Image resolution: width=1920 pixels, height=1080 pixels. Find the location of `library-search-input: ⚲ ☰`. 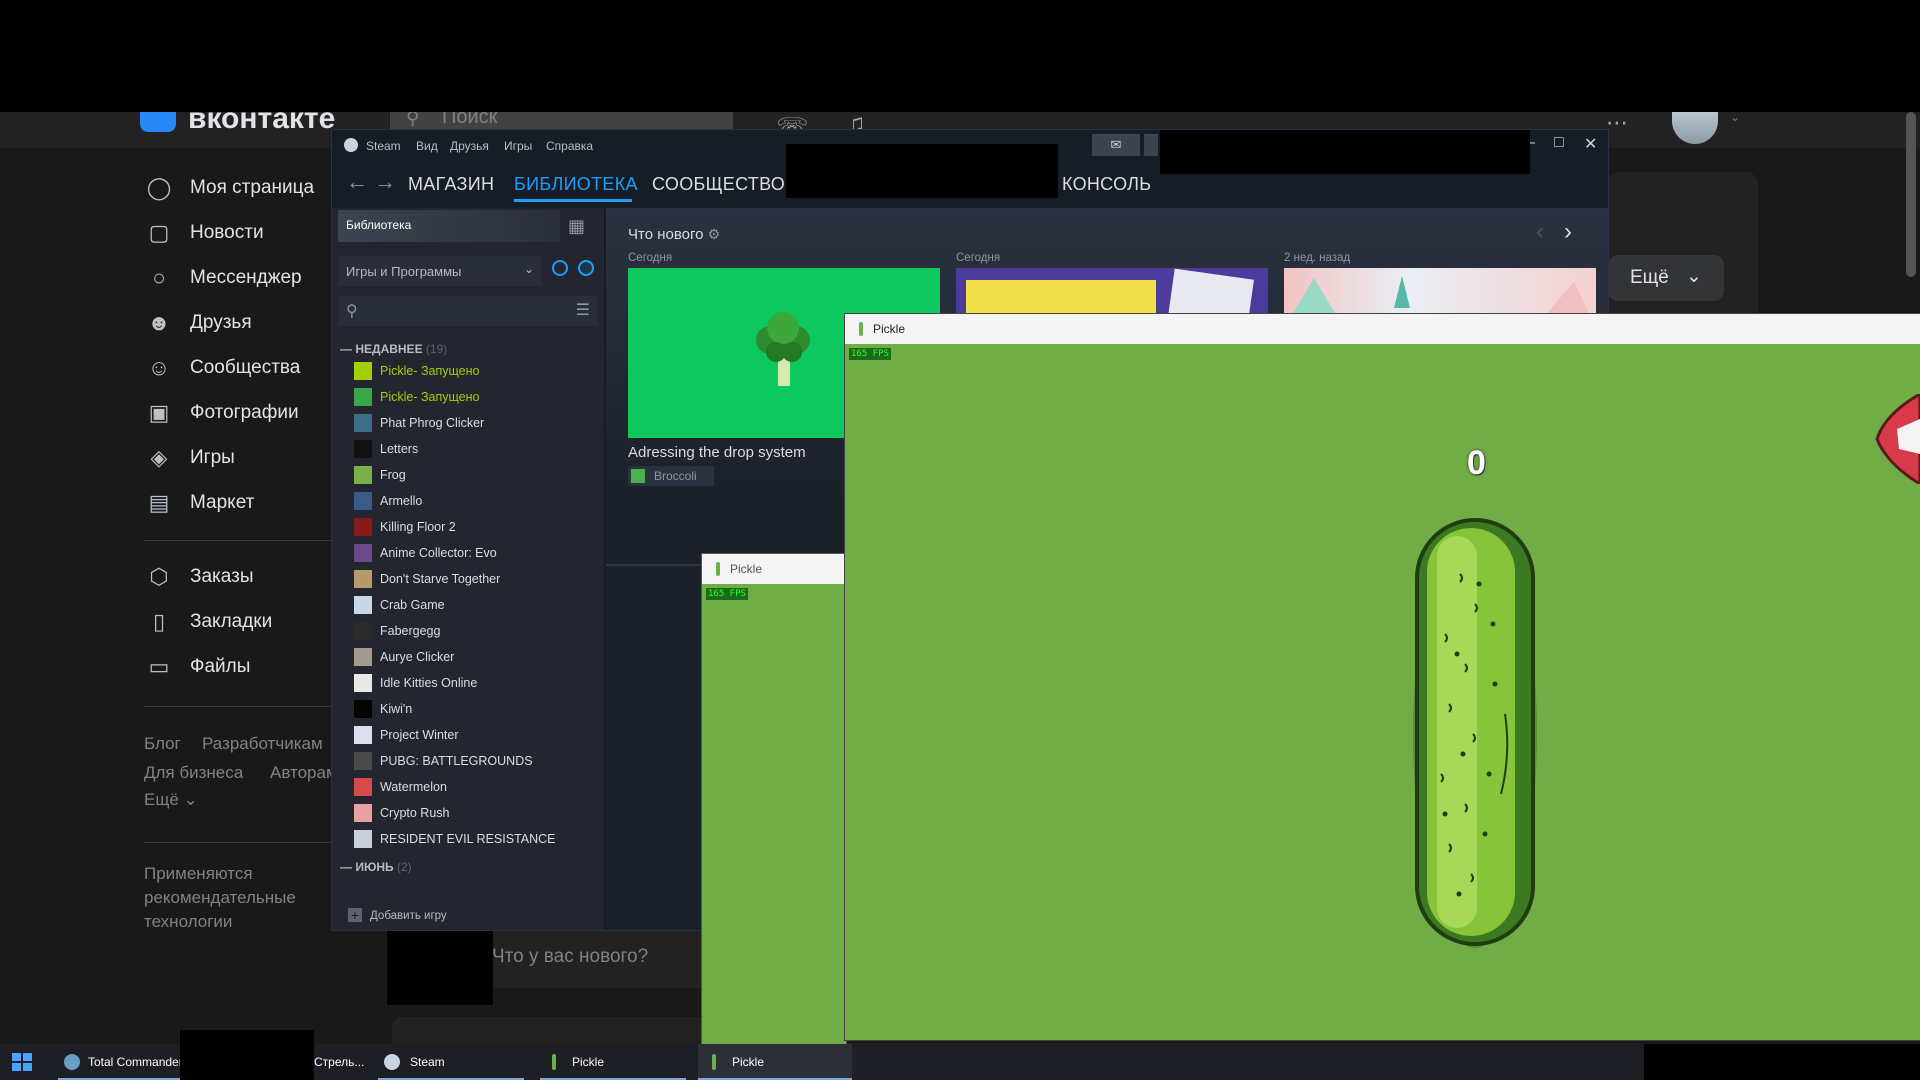

library-search-input: ⚲ ☰ is located at coordinates (468, 311).